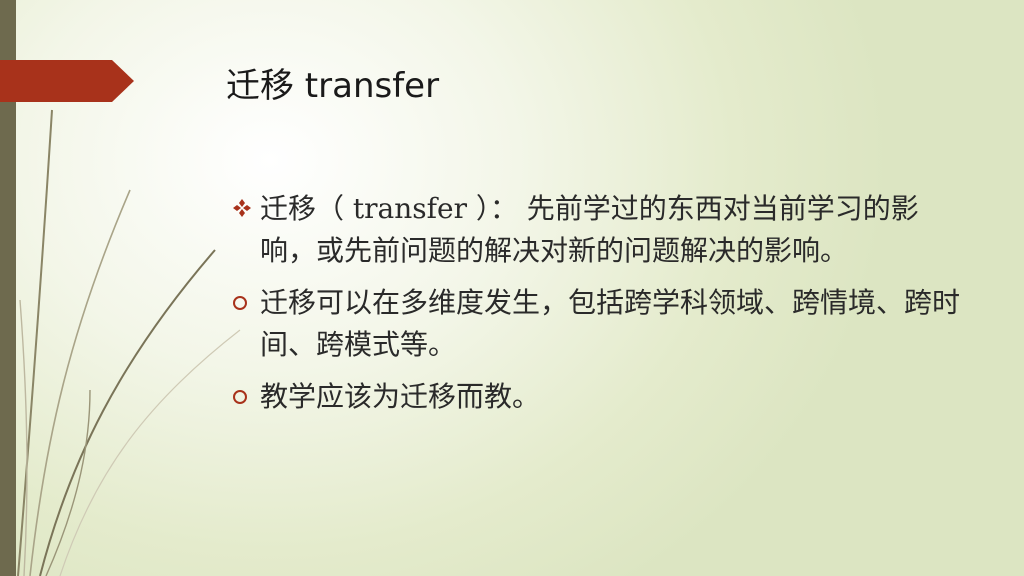 The width and height of the screenshot is (1024, 576). I want to click on slide-title: 迁移 transfer, so click(333, 86).